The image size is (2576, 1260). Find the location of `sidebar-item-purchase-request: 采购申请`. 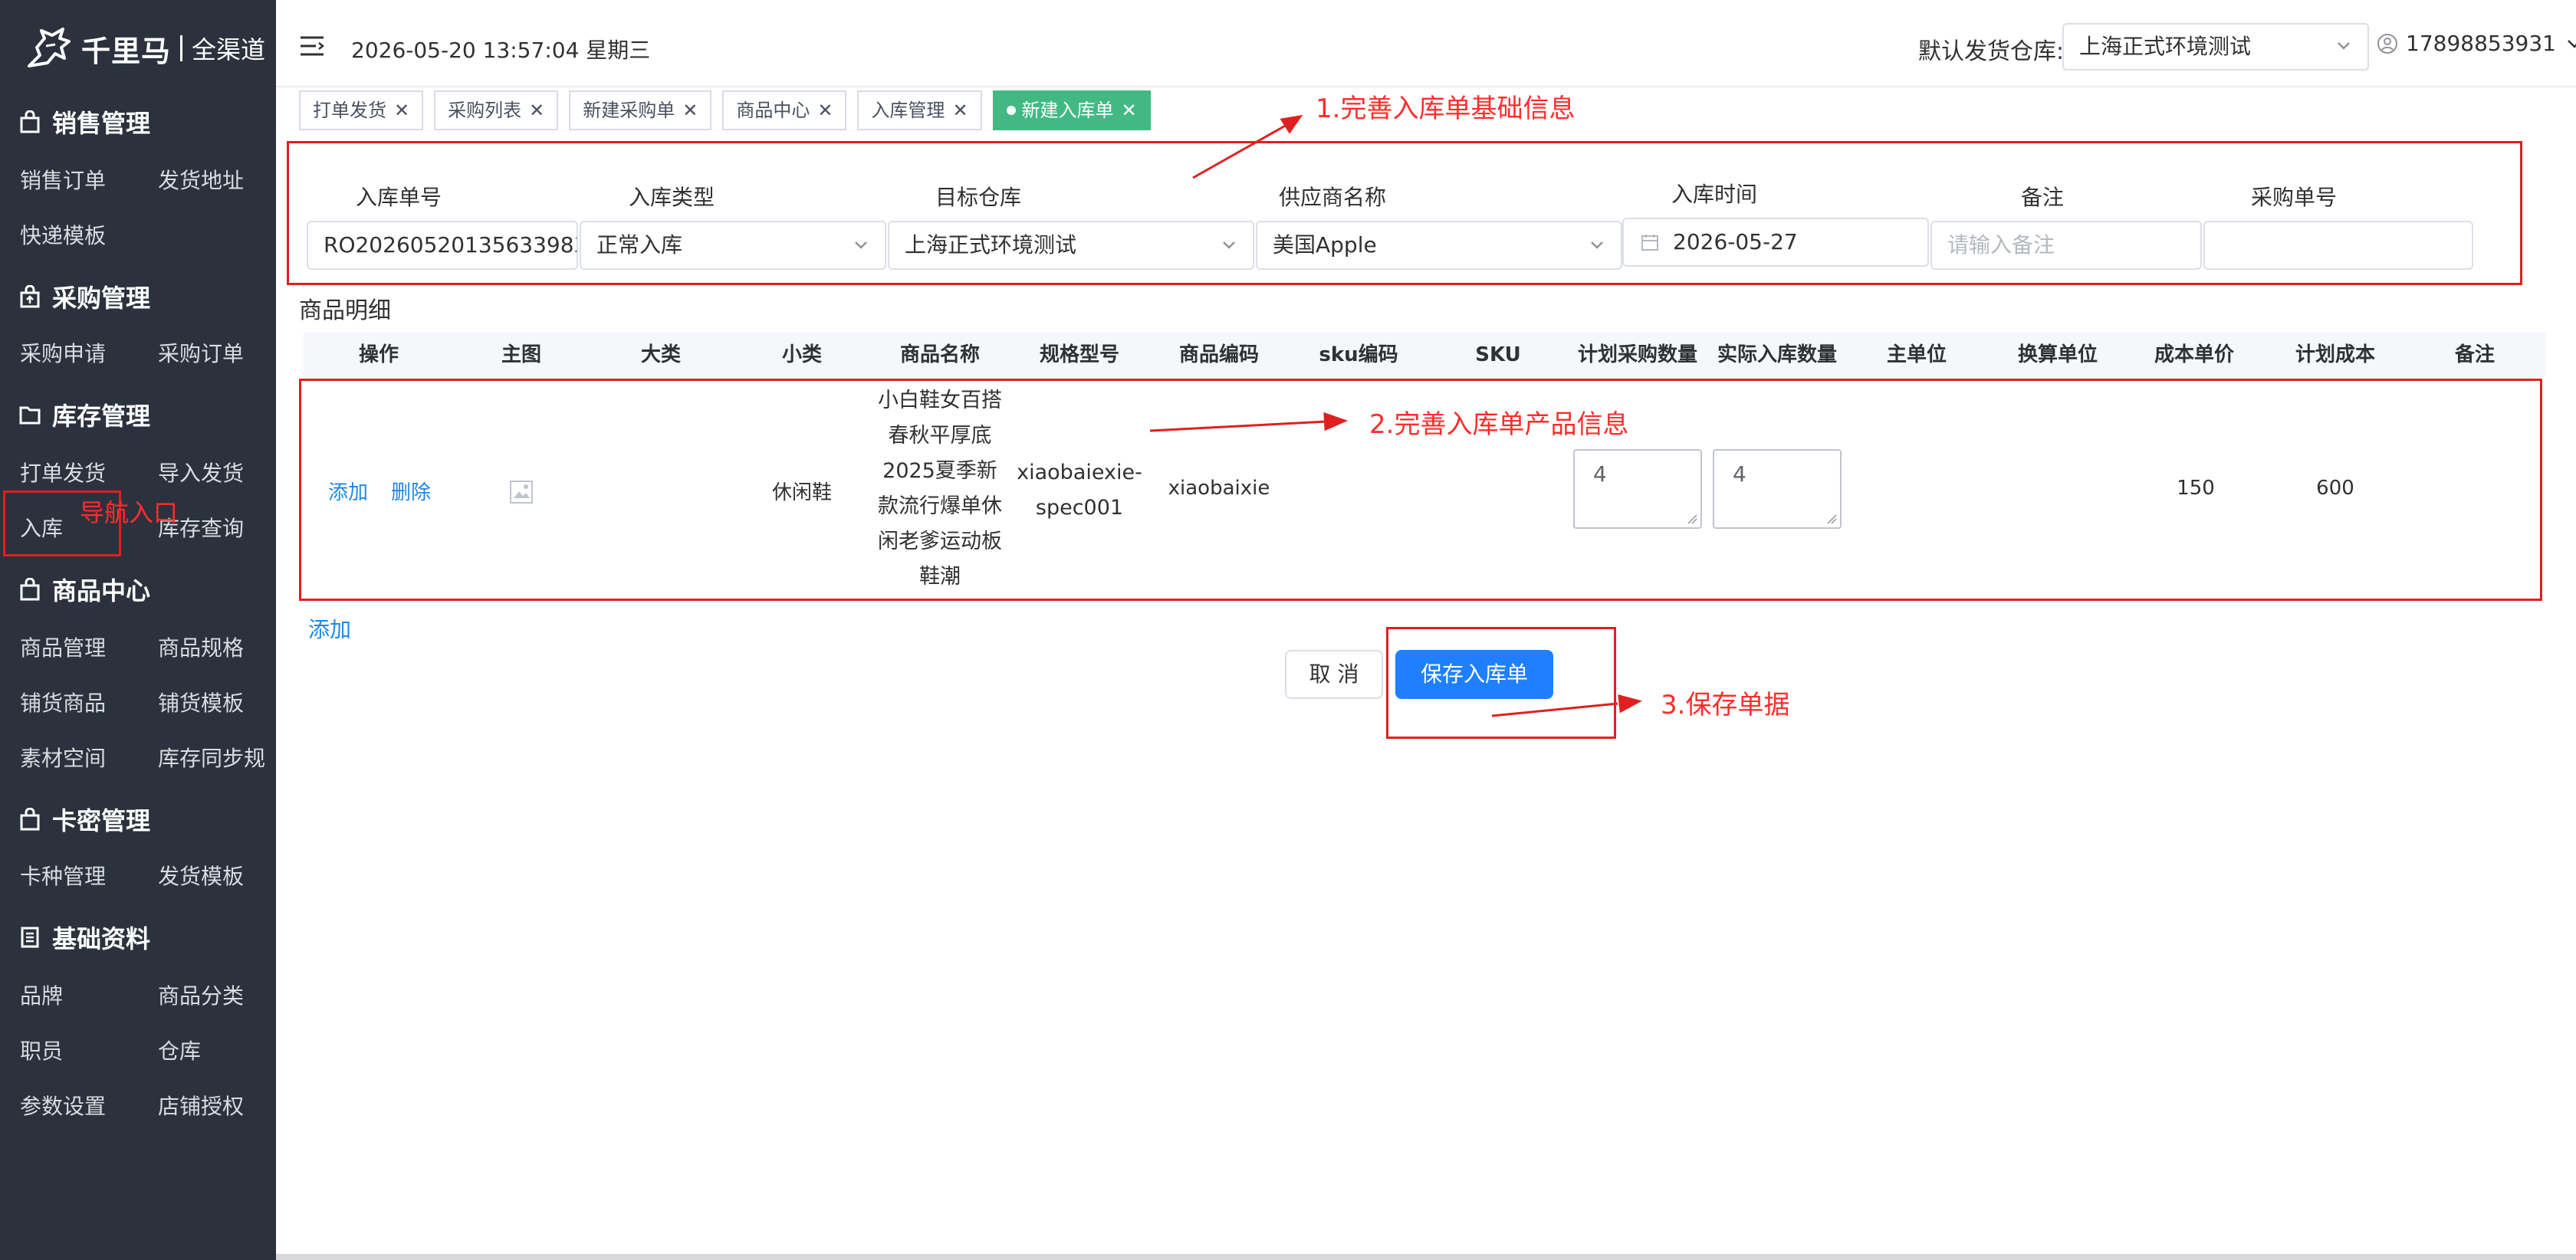

sidebar-item-purchase-request: 采购申请 is located at coordinates (63, 352).